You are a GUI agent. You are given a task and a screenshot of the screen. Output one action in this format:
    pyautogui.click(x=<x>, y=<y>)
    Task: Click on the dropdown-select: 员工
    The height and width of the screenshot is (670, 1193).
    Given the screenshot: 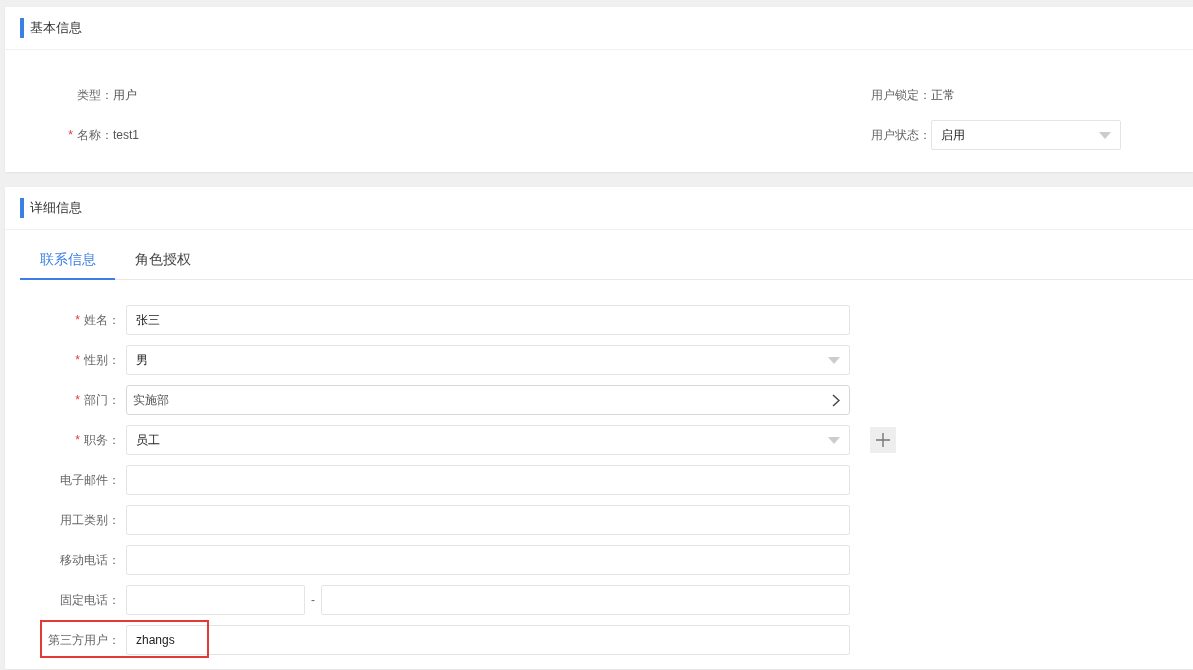 What is the action you would take?
    pyautogui.click(x=488, y=440)
    